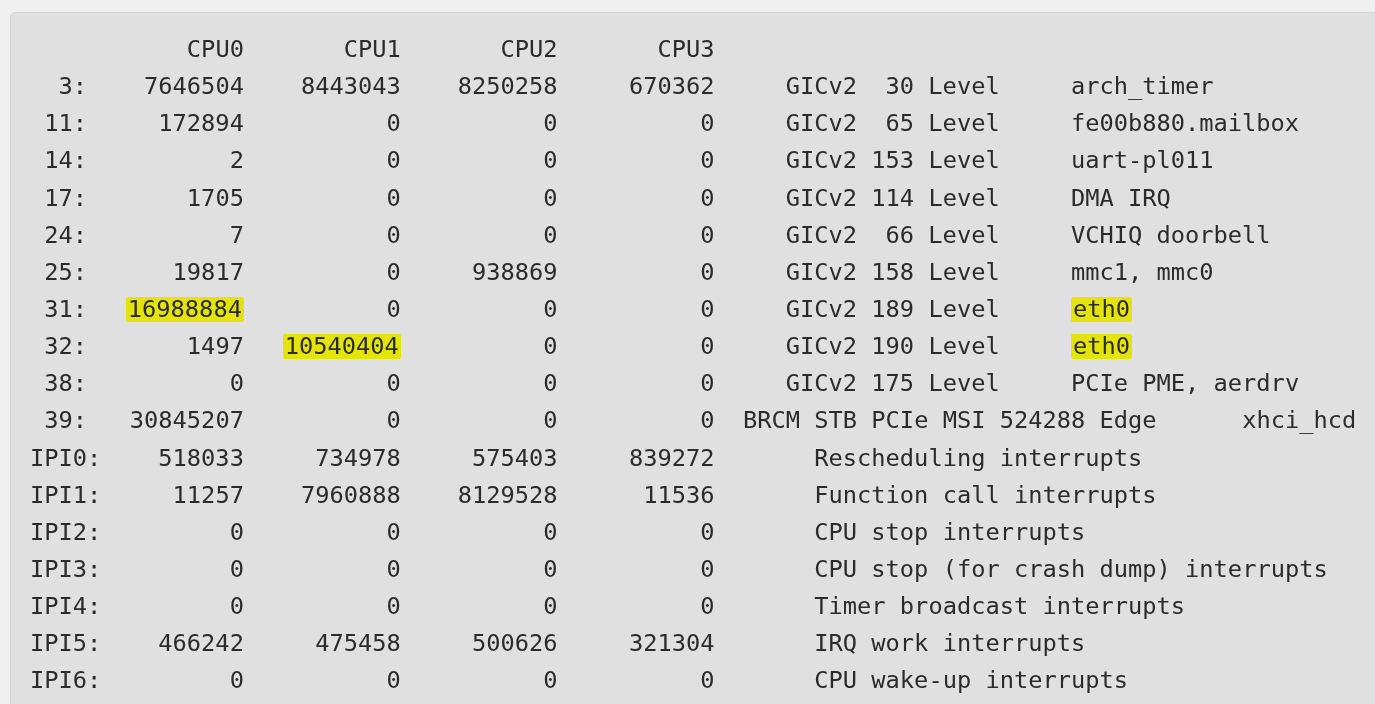  Describe the element at coordinates (679, 494) in the screenshot. I see `interrupt-count: 11536` at that location.